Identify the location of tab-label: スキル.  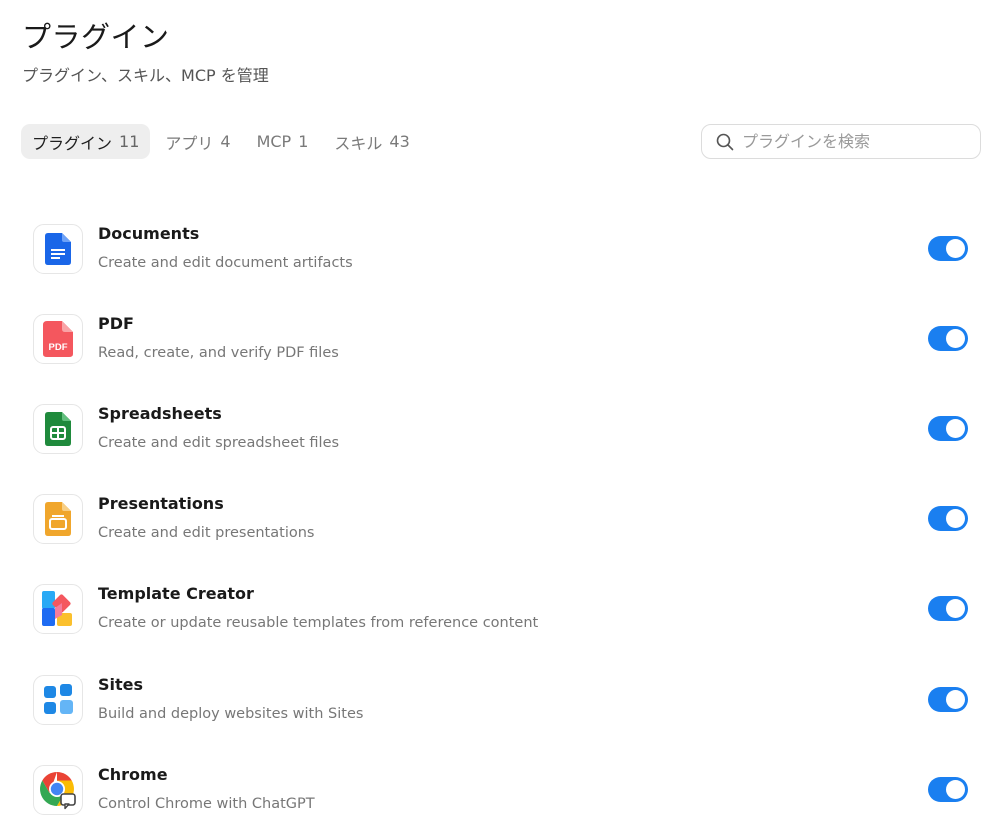
(358, 143).